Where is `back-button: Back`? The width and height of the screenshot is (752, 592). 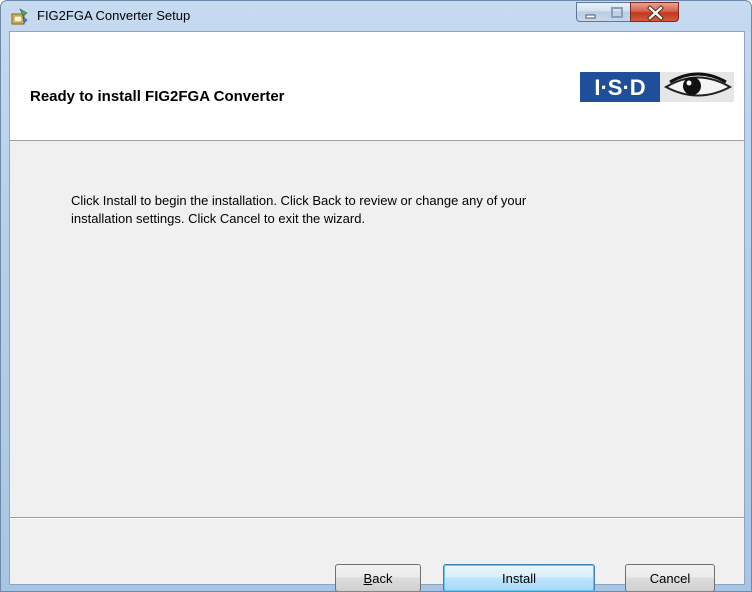 back-button: Back is located at coordinates (378, 577).